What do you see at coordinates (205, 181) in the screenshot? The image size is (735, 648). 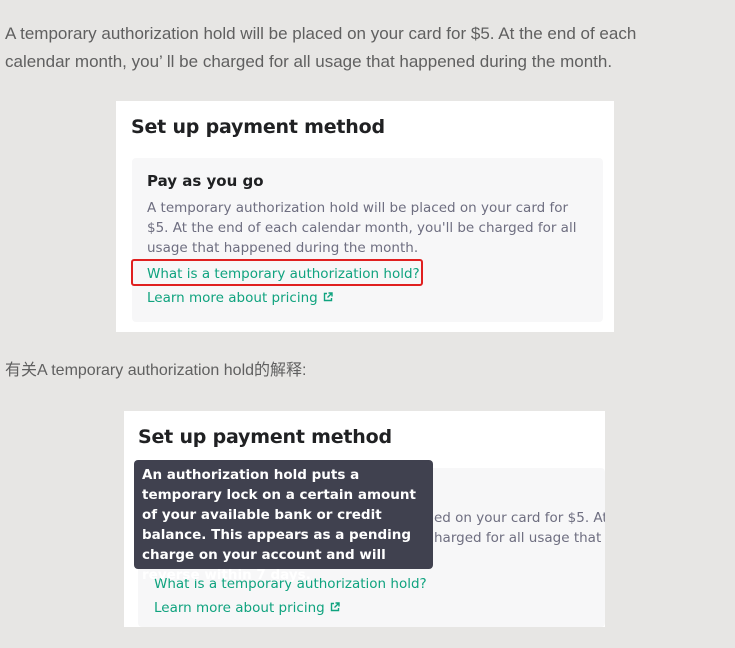 I see `panel-heading: Pay as you go` at bounding box center [205, 181].